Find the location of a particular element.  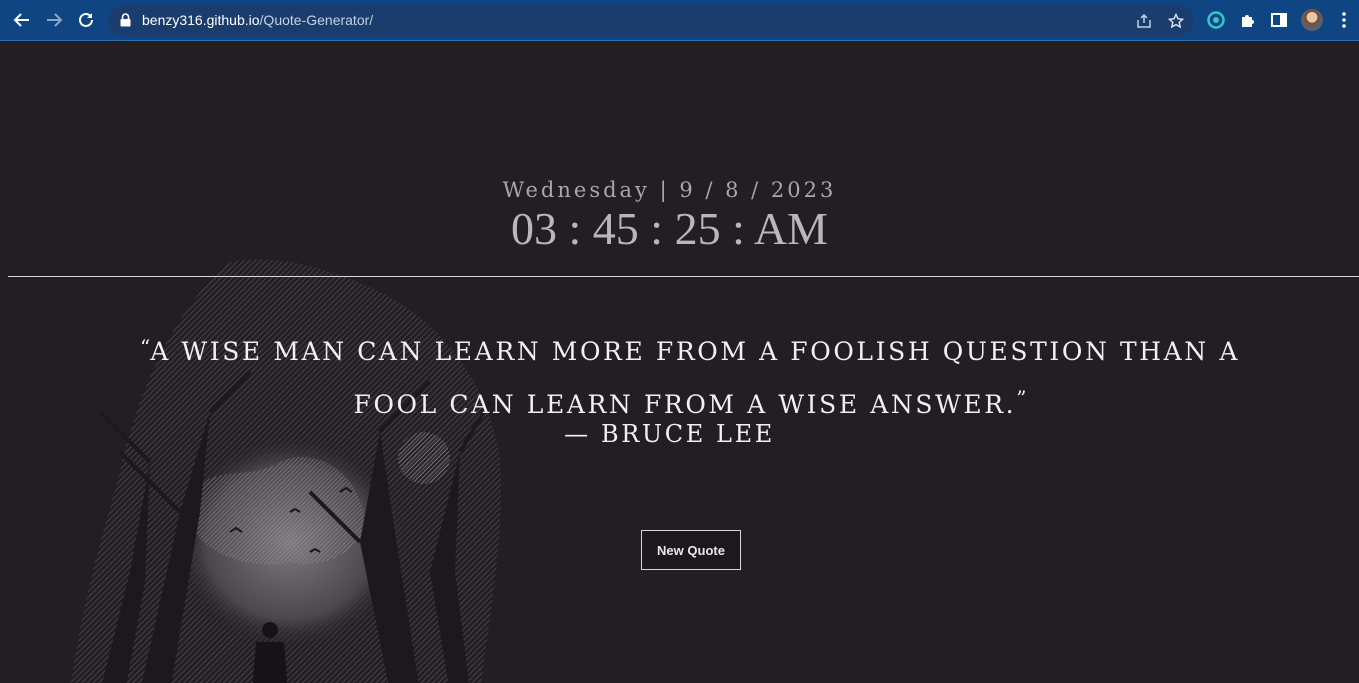

browser-toolbar: benzy316.github.io/Quote-Generator/ is located at coordinates (679, 20).